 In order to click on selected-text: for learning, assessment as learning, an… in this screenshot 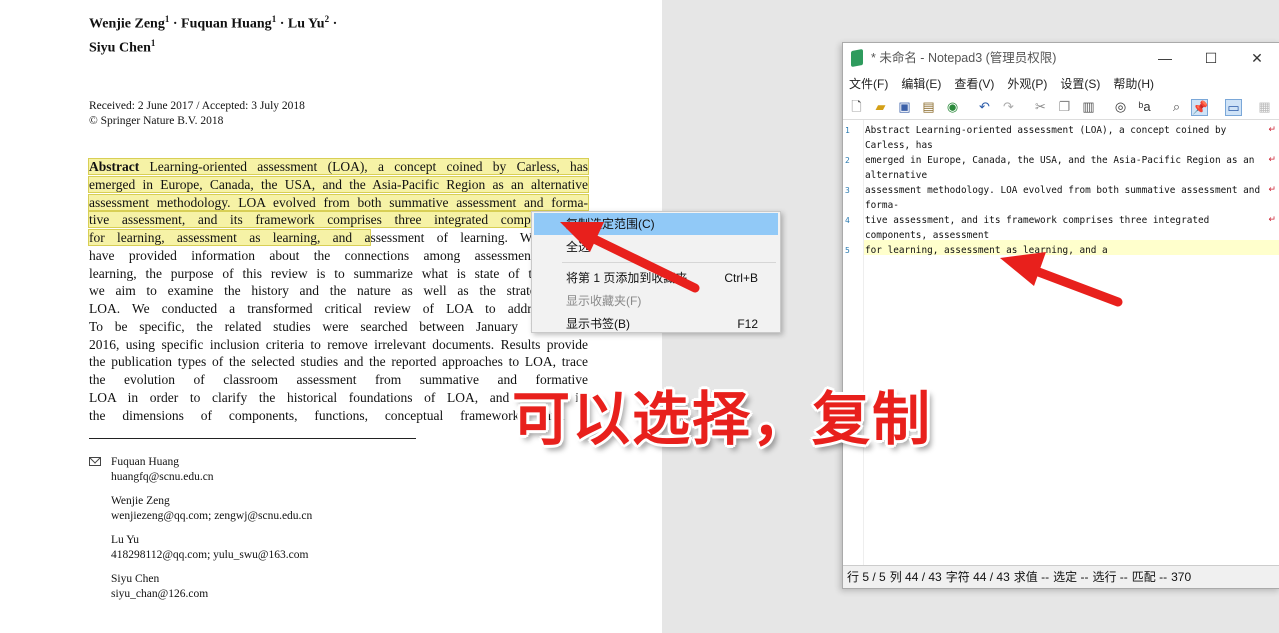, I will do `click(230, 237)`.